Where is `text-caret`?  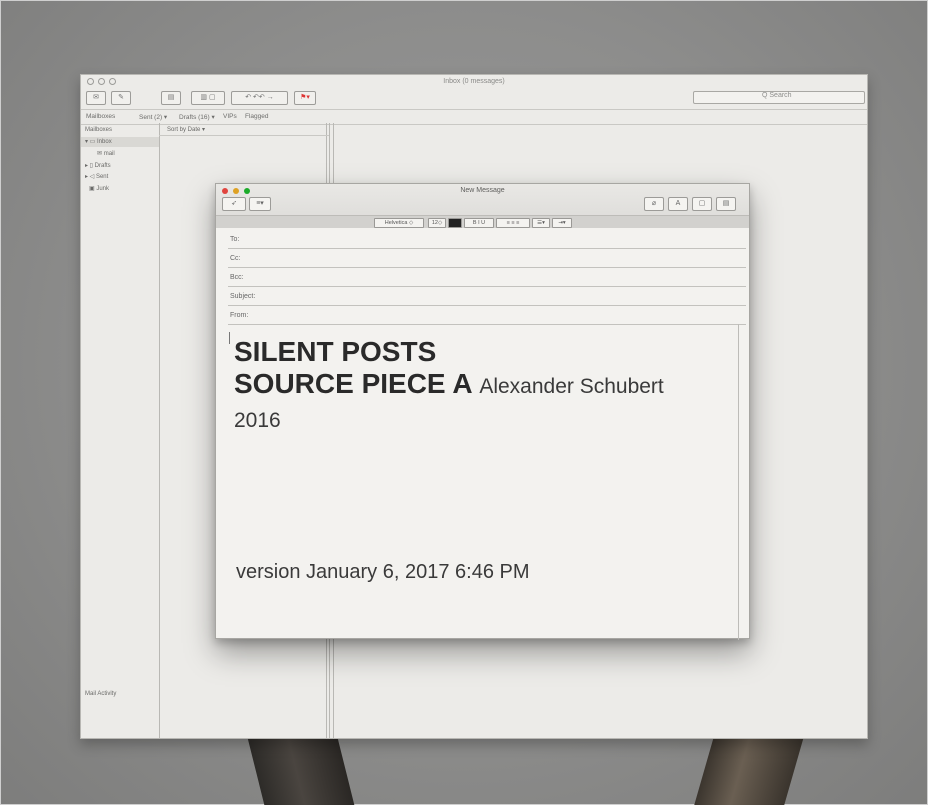
text-caret is located at coordinates (229, 338).